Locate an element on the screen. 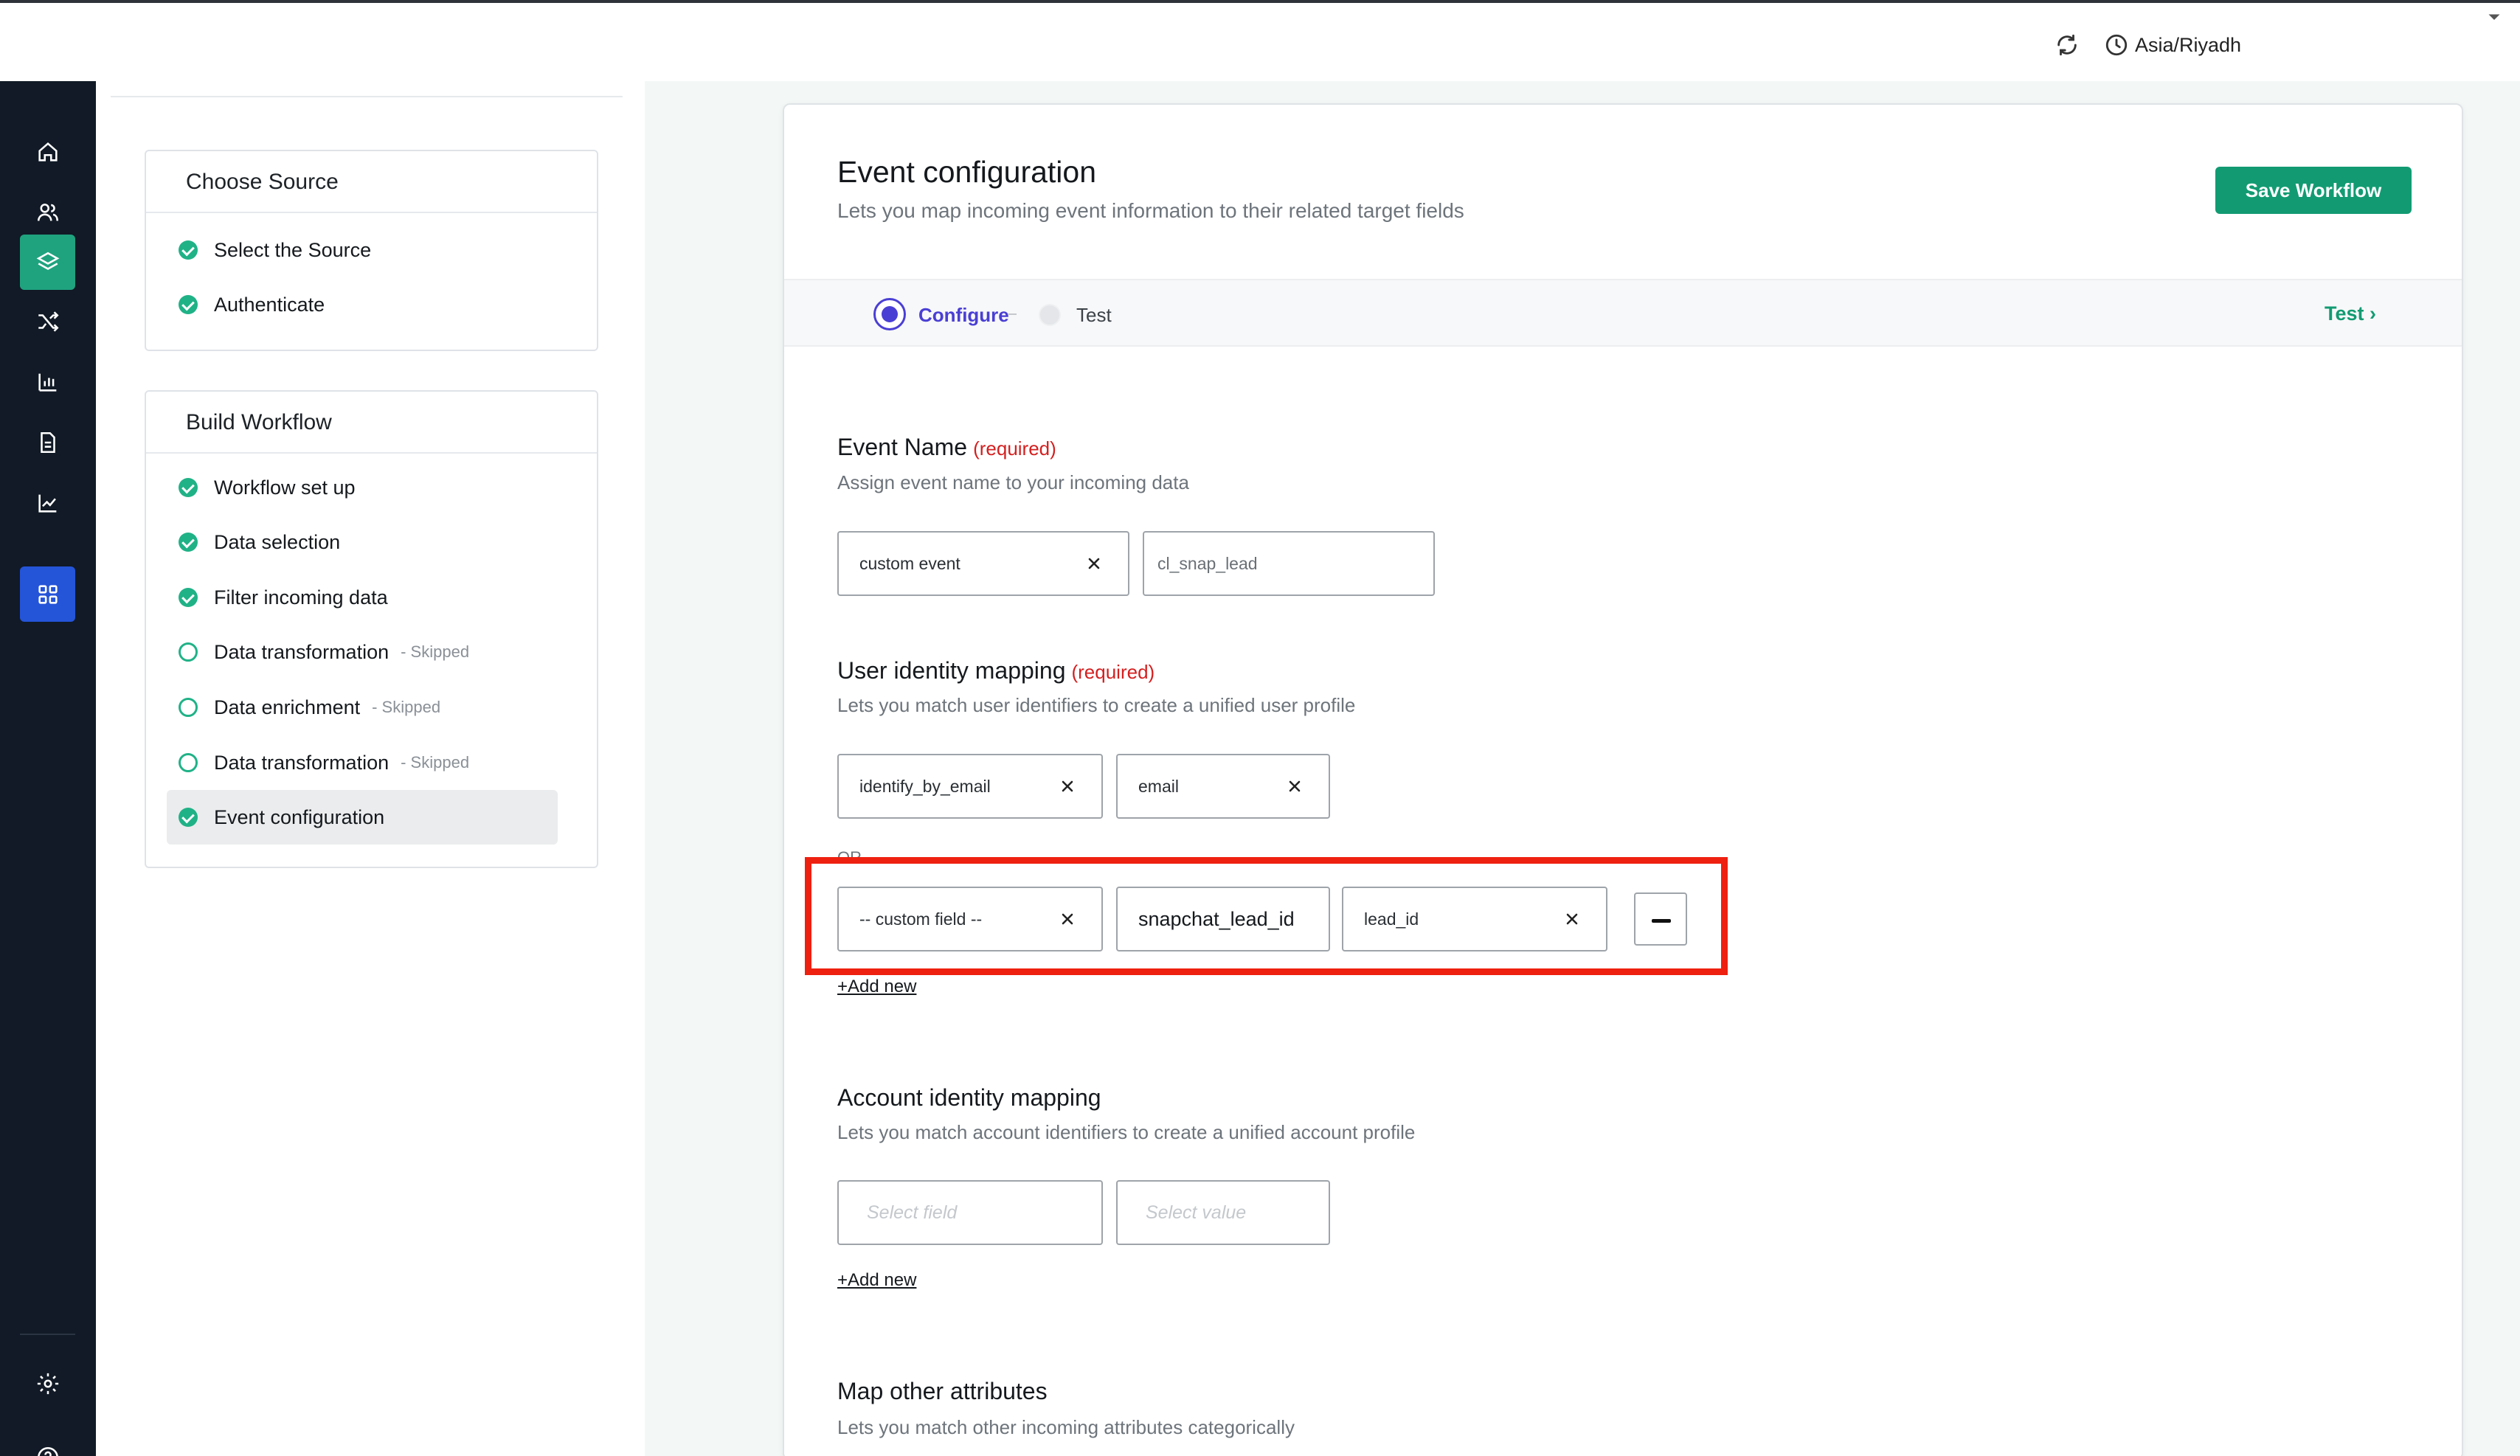  event-type-select: custom event is located at coordinates (983, 563).